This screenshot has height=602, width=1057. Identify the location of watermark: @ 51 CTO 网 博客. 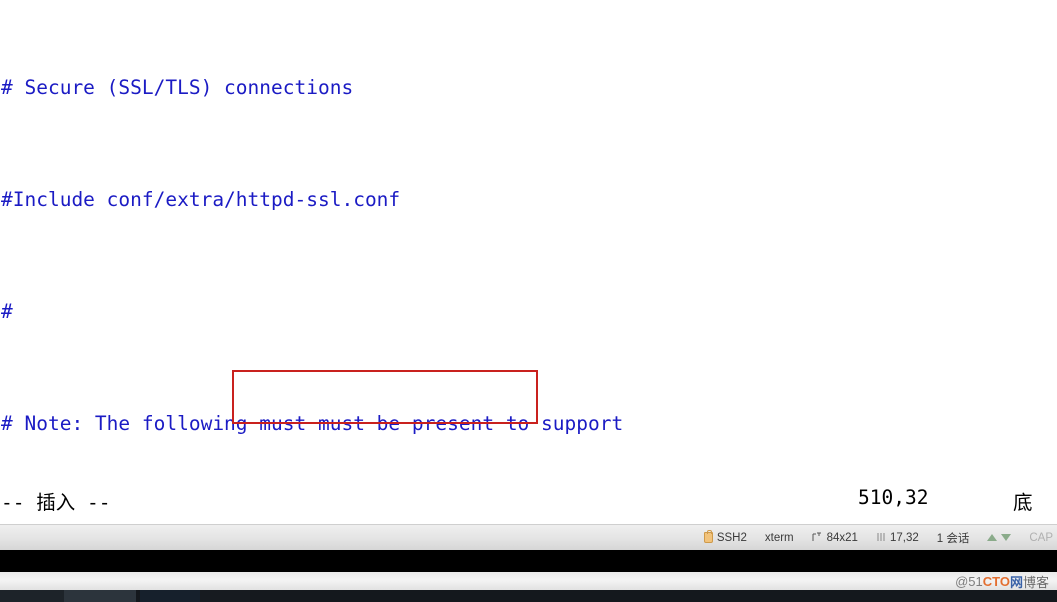
(1002, 581).